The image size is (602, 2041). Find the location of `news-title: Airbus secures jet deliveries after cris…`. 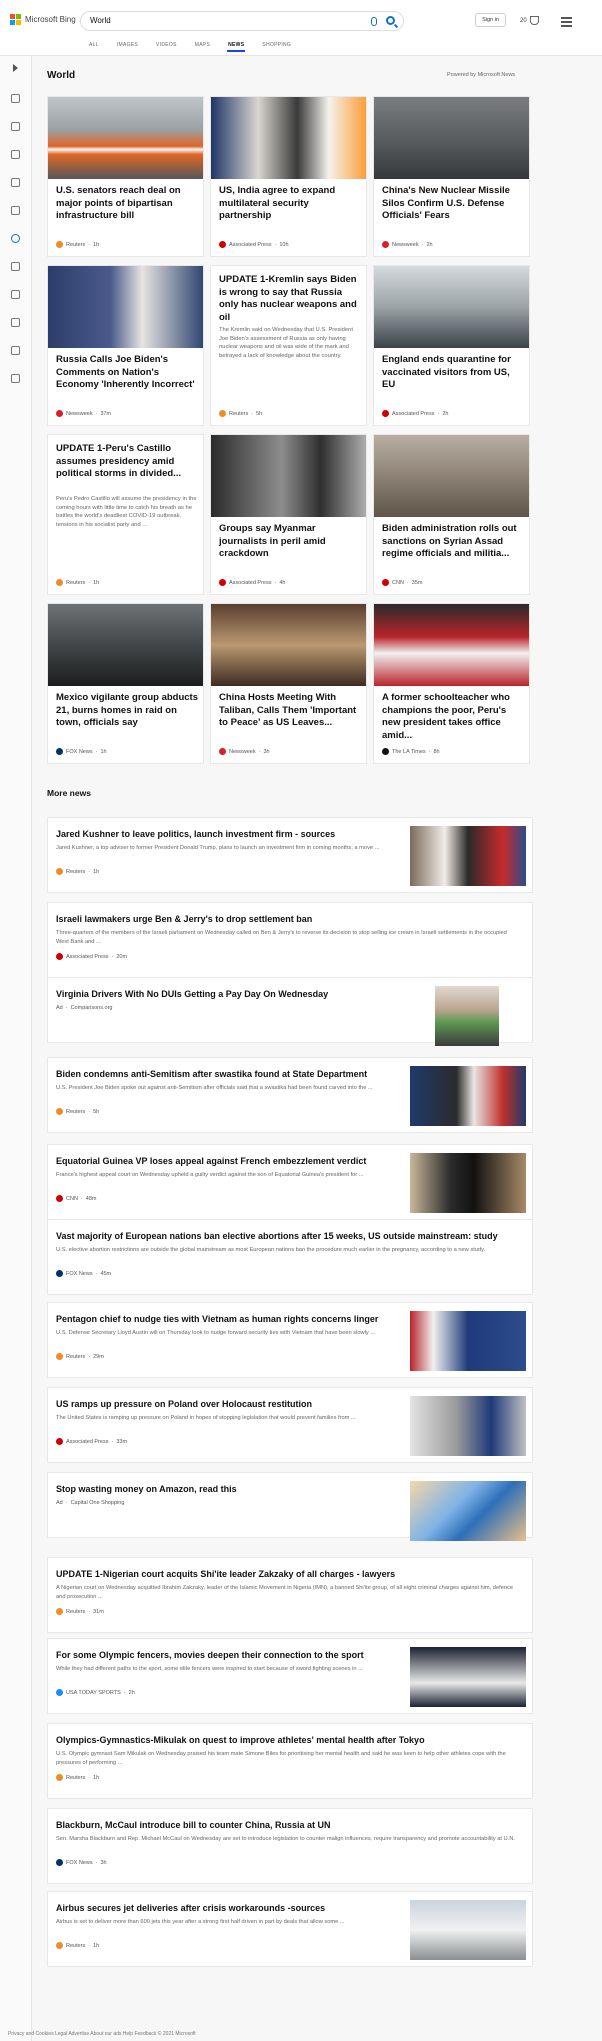

news-title: Airbus secures jet deliveries after cris… is located at coordinates (226, 1908).